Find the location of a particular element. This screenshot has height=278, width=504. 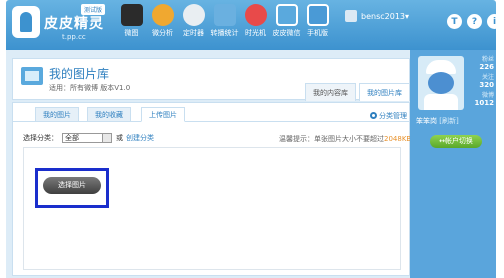

nav-label: 时光机 is located at coordinates (255, 33).